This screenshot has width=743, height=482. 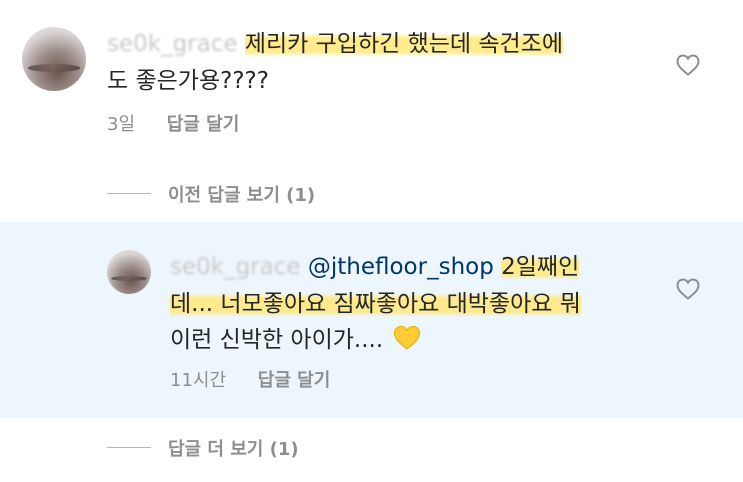 I want to click on view-more-replies-link: 답글 더 보기 (1), so click(x=233, y=448).